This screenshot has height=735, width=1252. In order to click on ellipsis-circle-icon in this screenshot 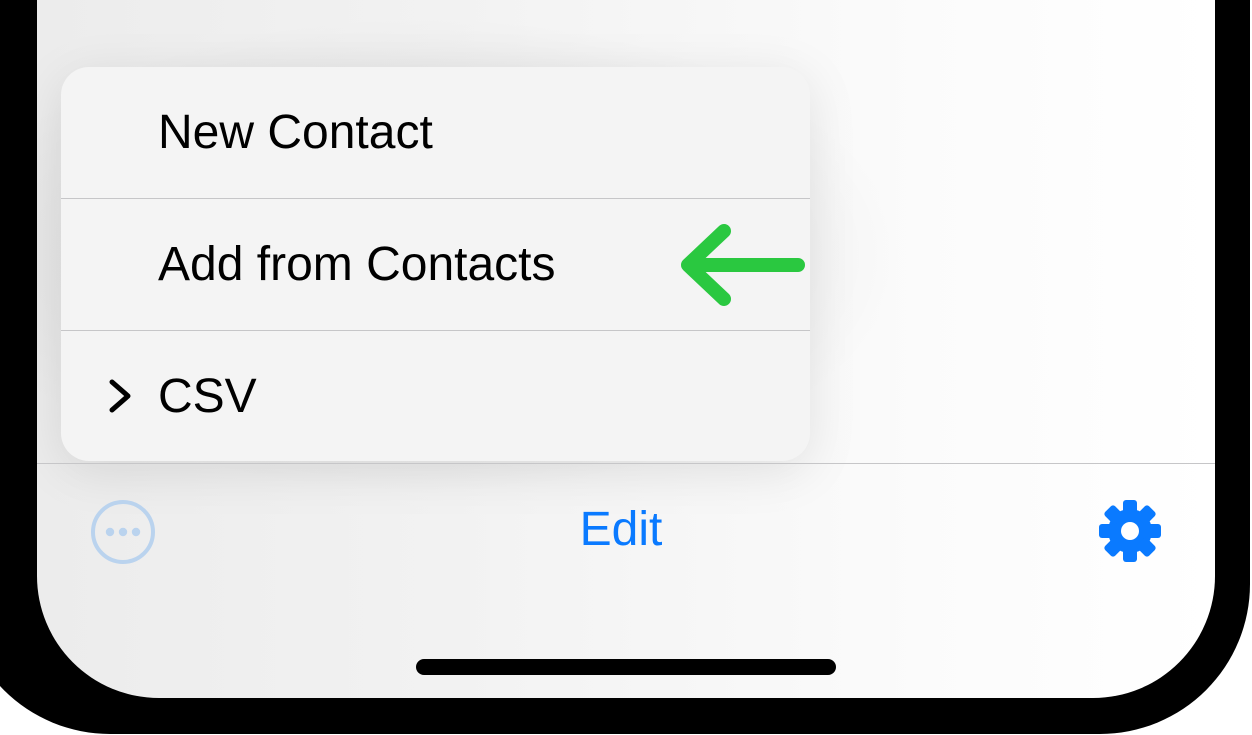, I will do `click(123, 532)`.